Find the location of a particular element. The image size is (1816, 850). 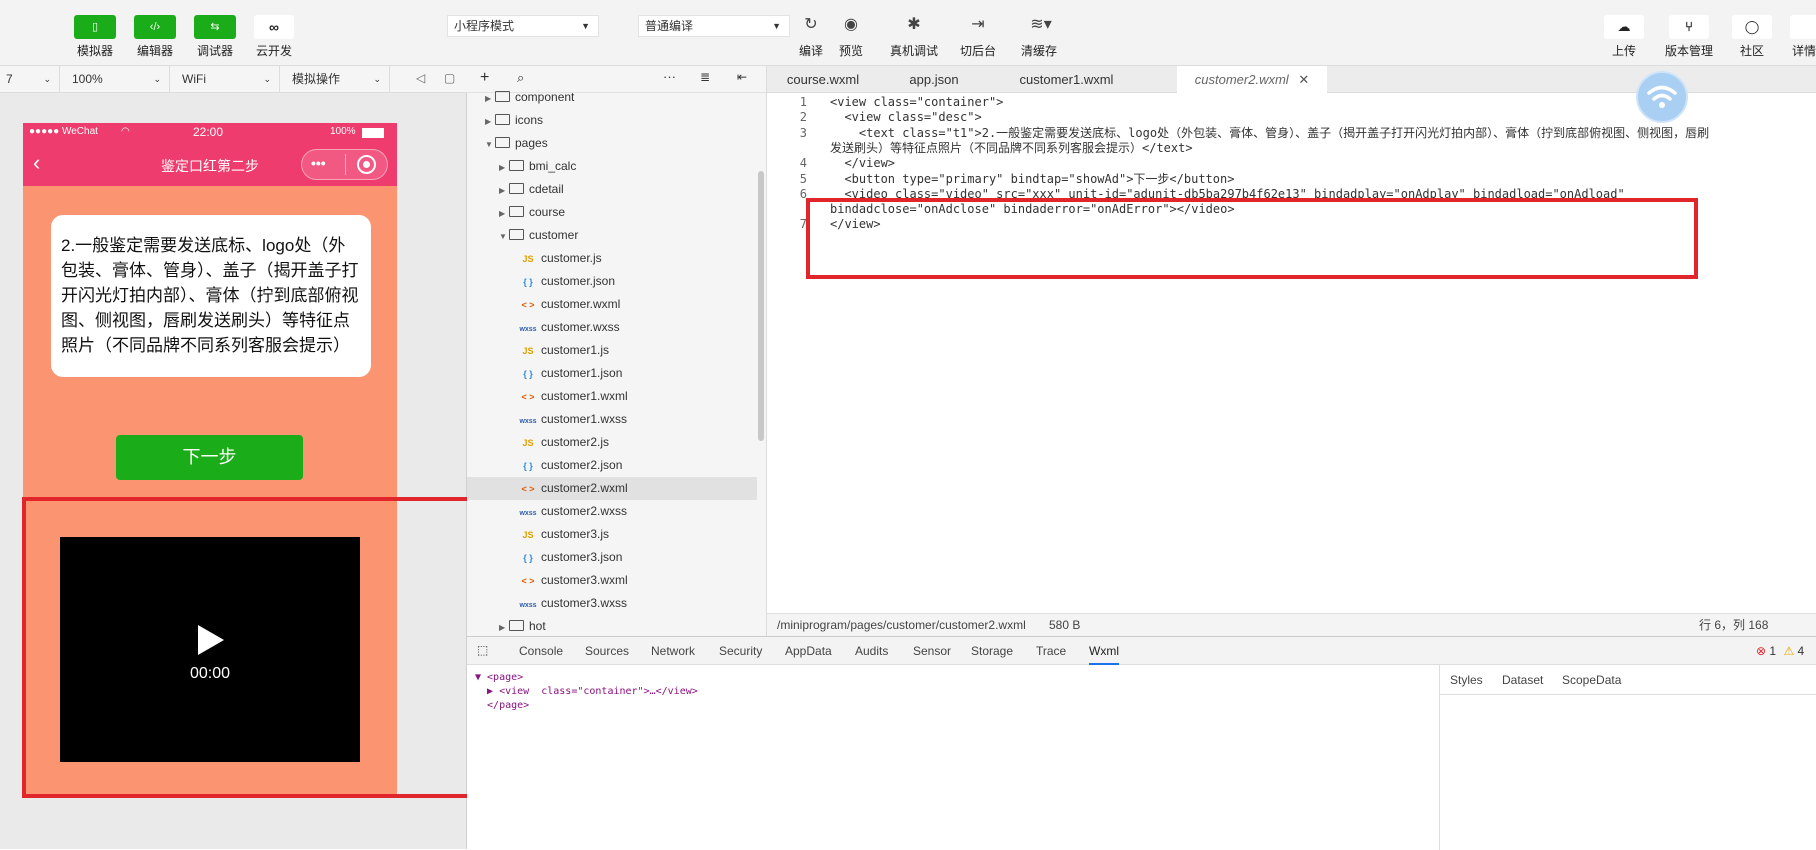

tab-customer1-wxml: customer1.wxml is located at coordinates (1066, 79).